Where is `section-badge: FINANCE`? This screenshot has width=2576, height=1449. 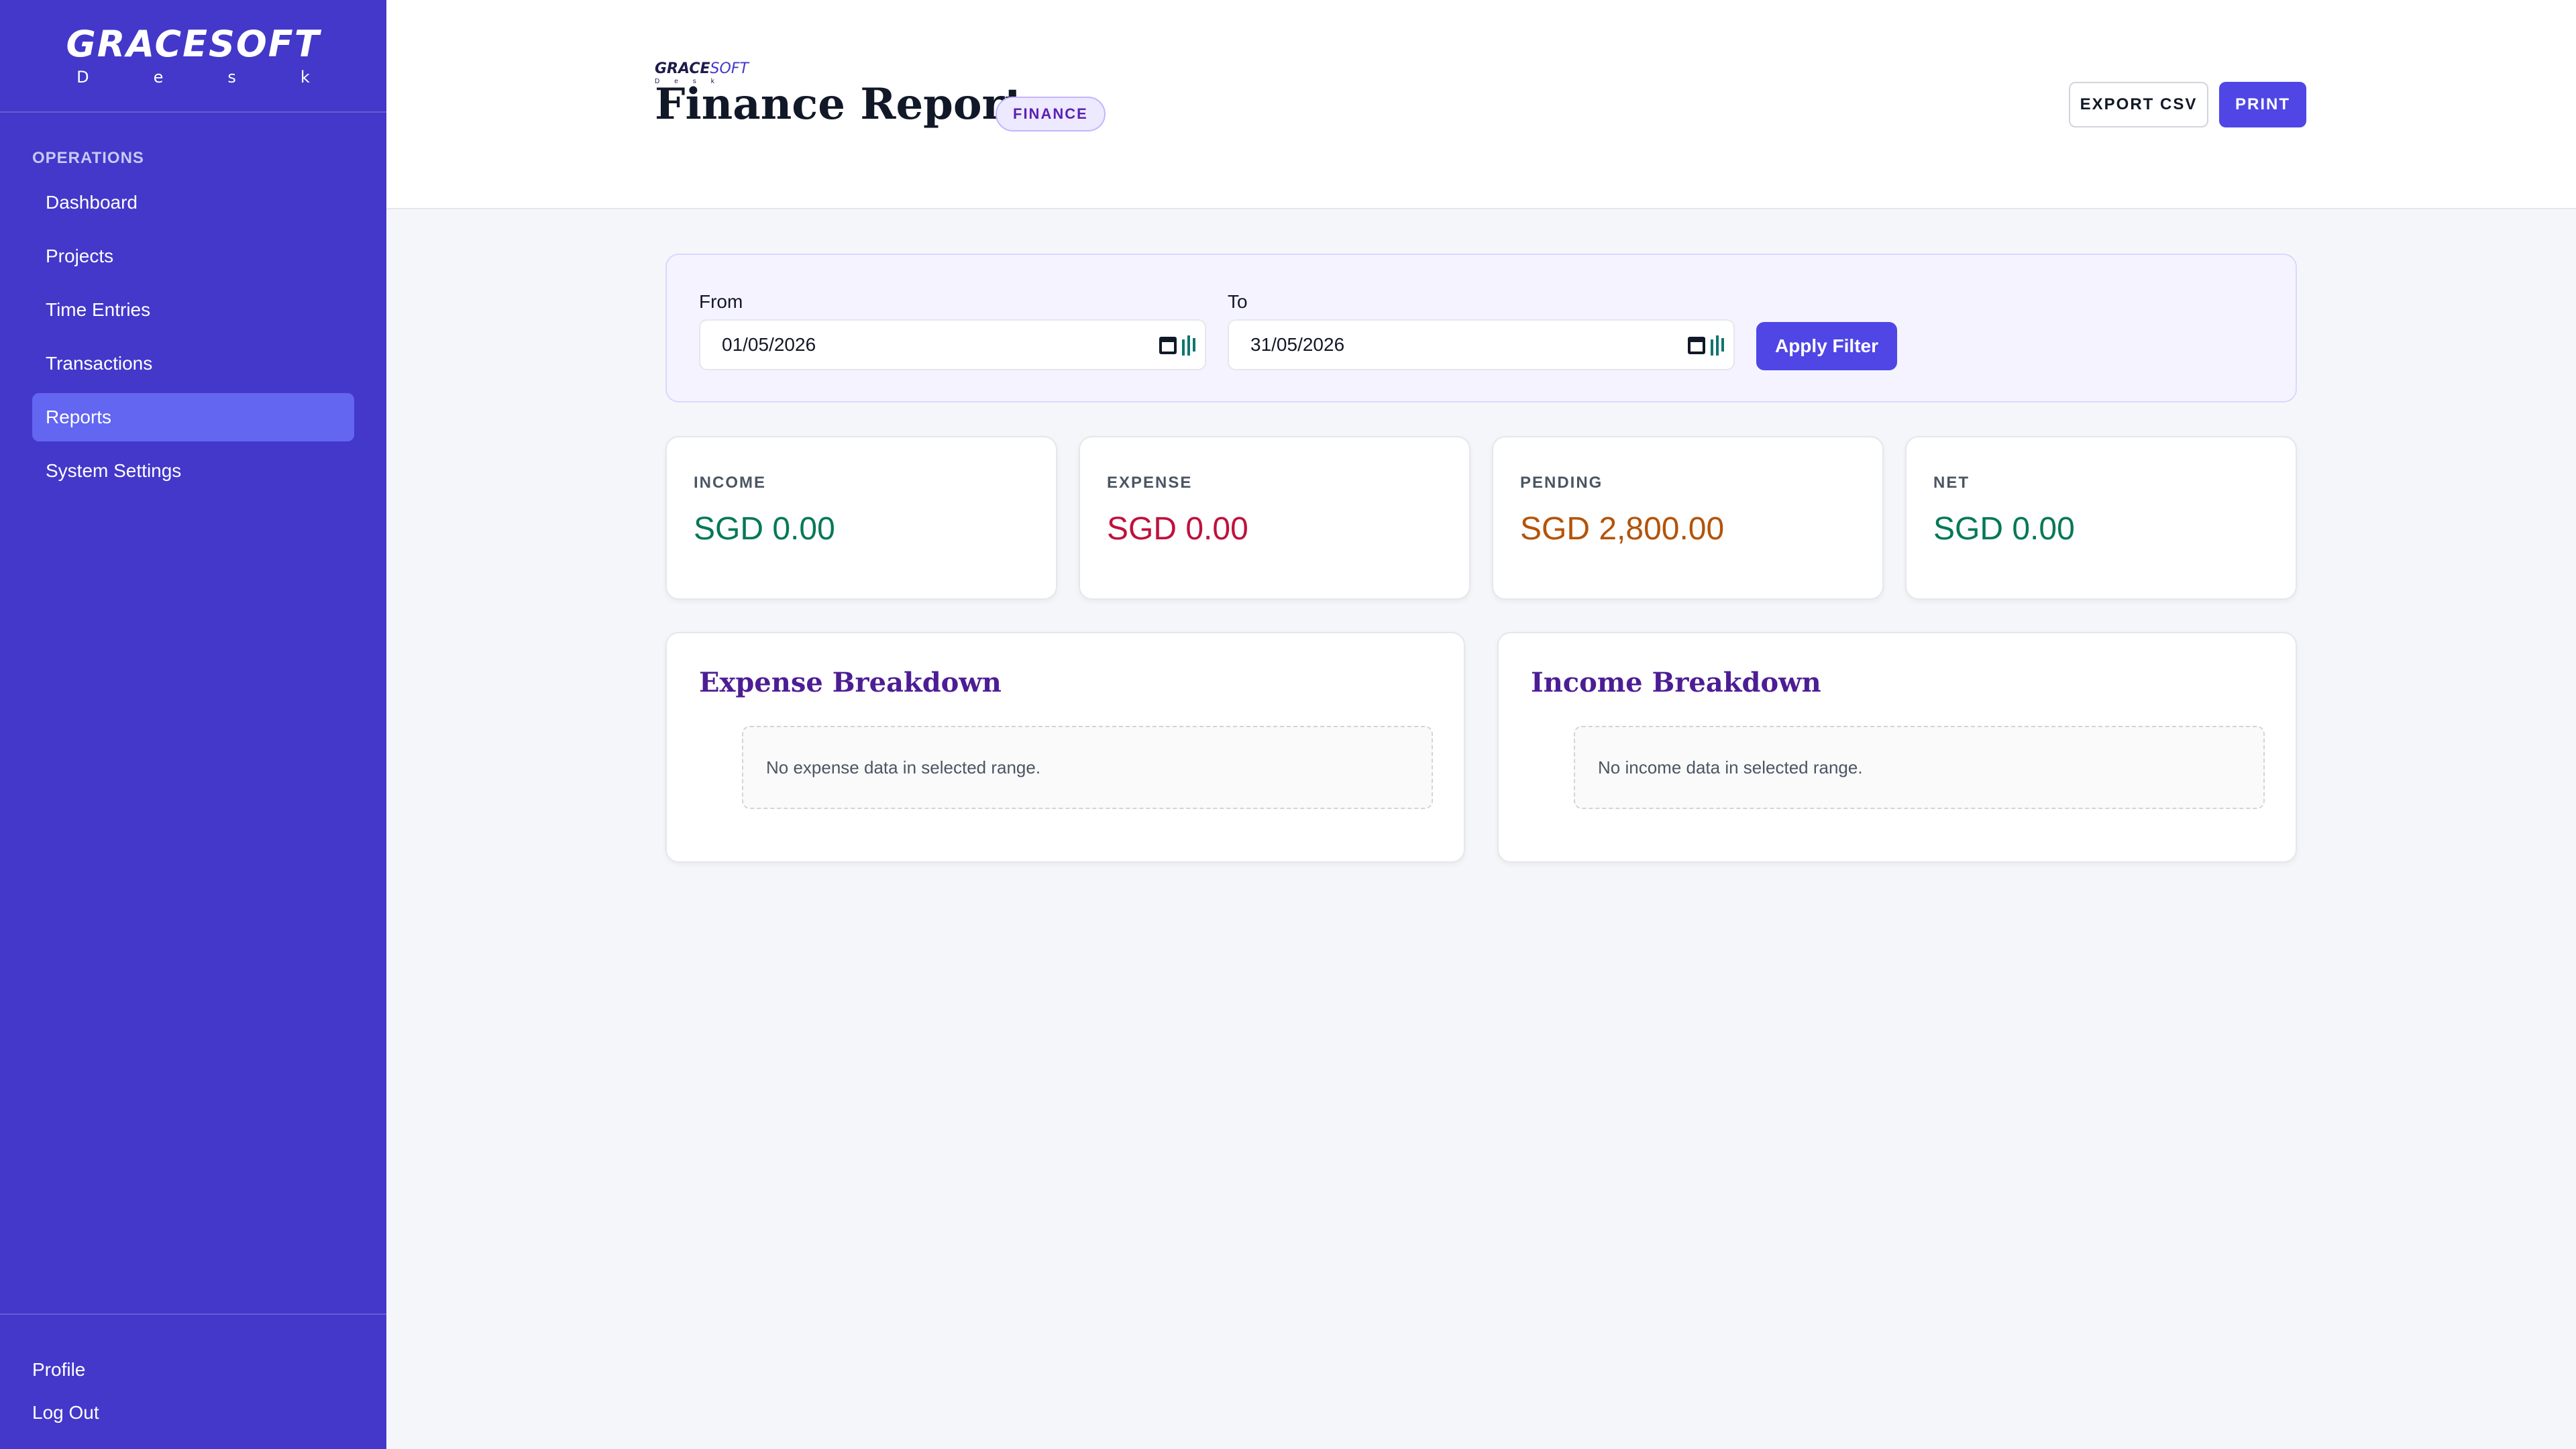 section-badge: FINANCE is located at coordinates (1051, 114).